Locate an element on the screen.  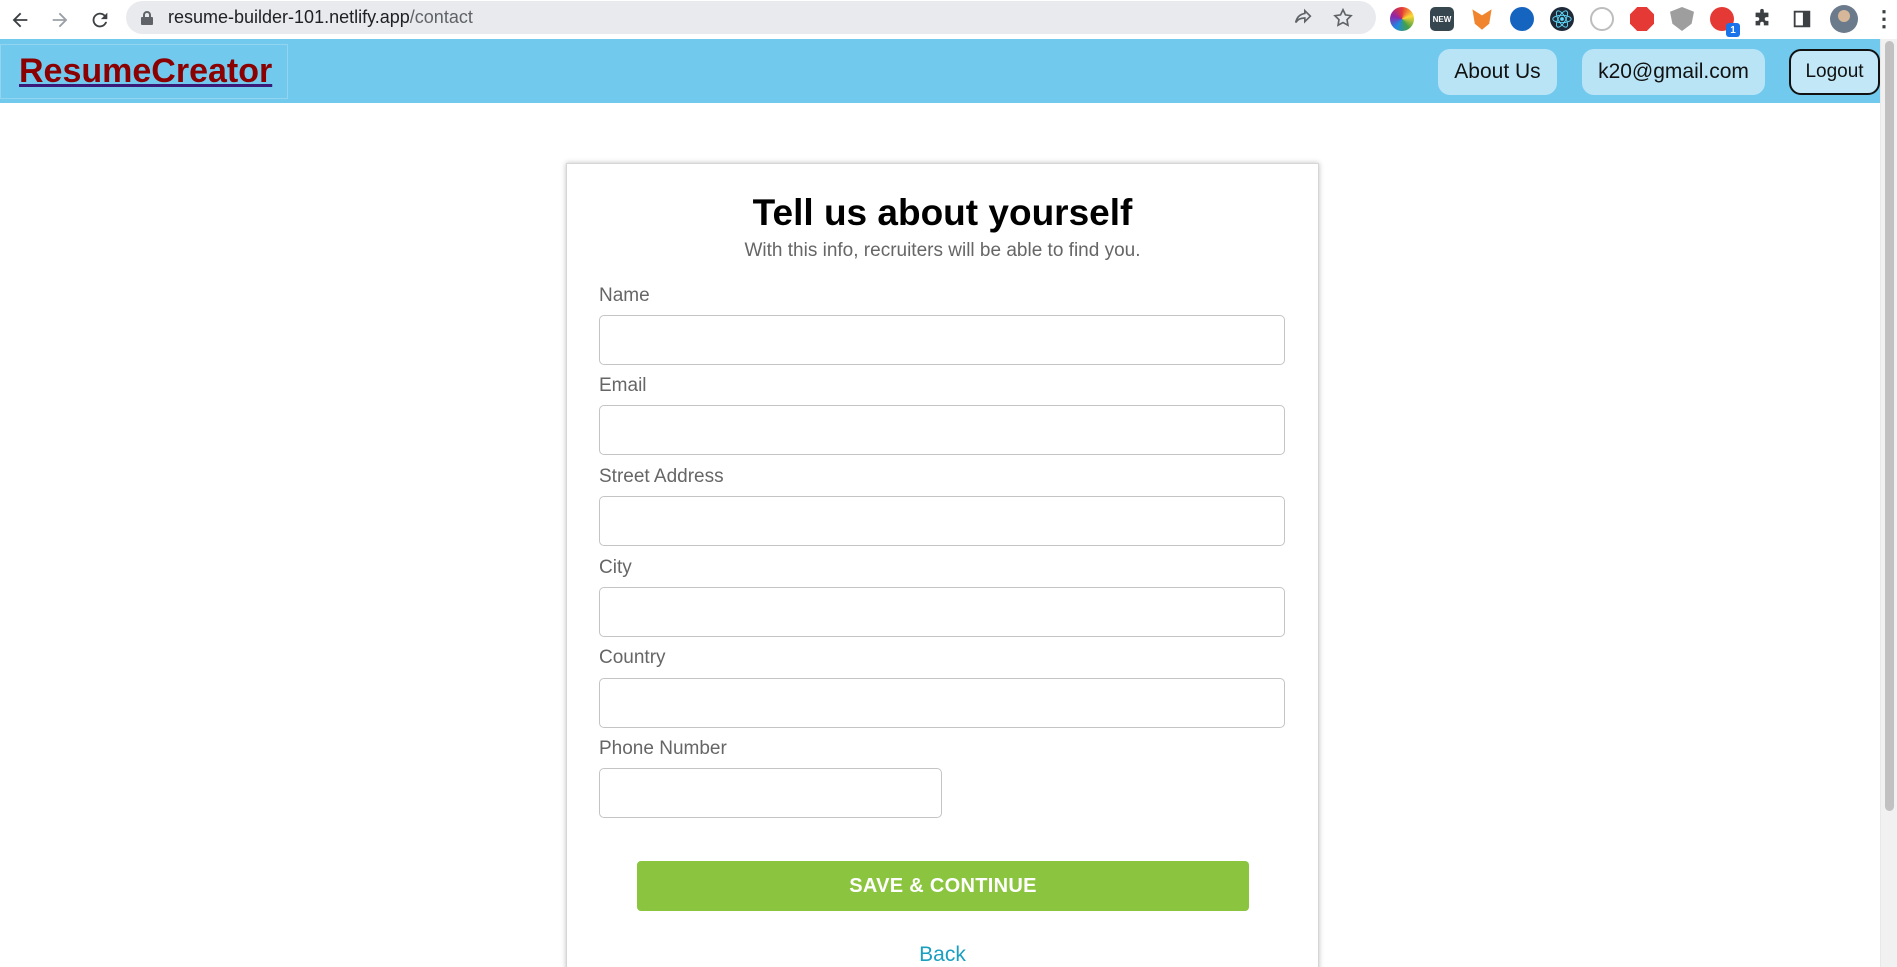
save-and-continue-button: SAVE & CONTINUE is located at coordinates (943, 886).